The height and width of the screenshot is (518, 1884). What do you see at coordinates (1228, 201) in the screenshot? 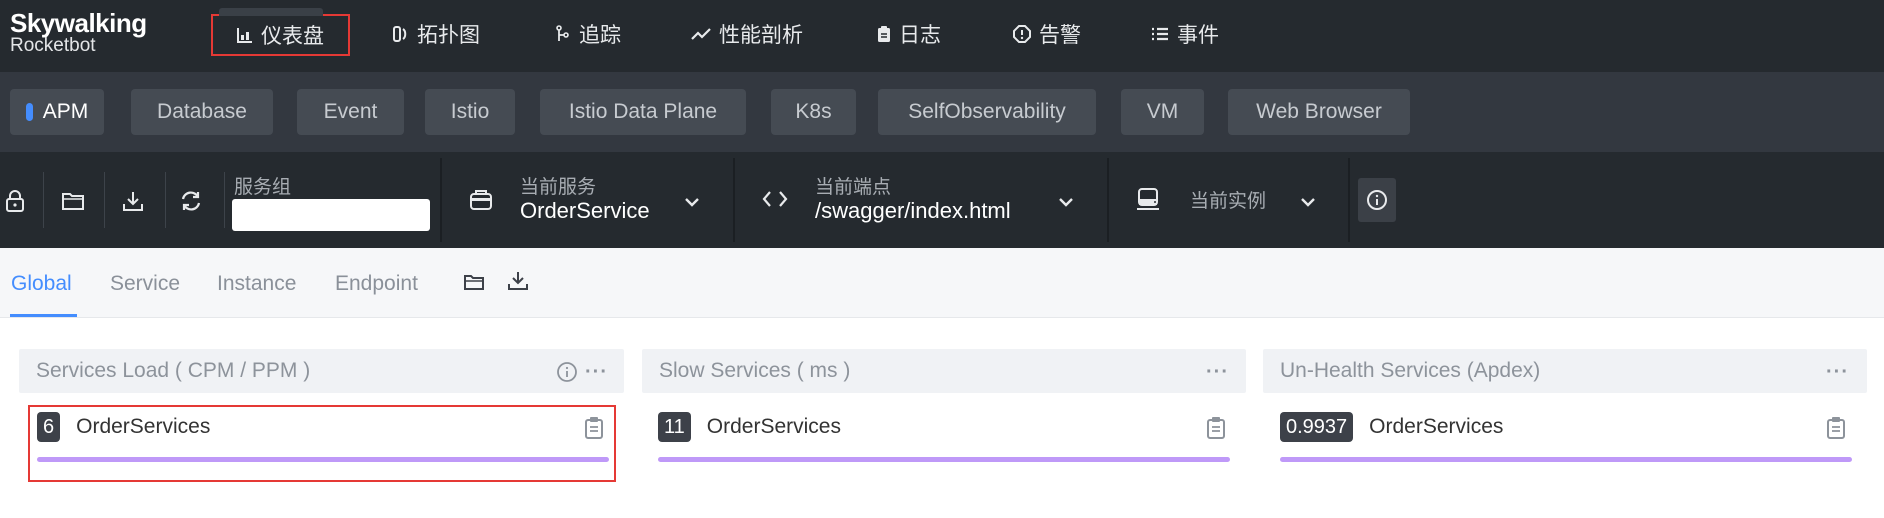
I see `current-instance-label: 当前实例` at bounding box center [1228, 201].